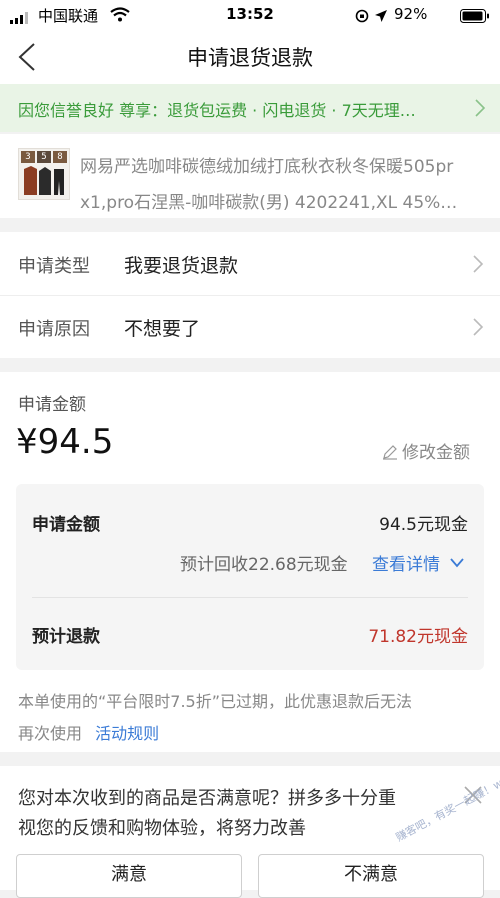 This screenshot has width=500, height=898. Describe the element at coordinates (66, 525) in the screenshot. I see `apply-amount-label: 申请金额` at that location.